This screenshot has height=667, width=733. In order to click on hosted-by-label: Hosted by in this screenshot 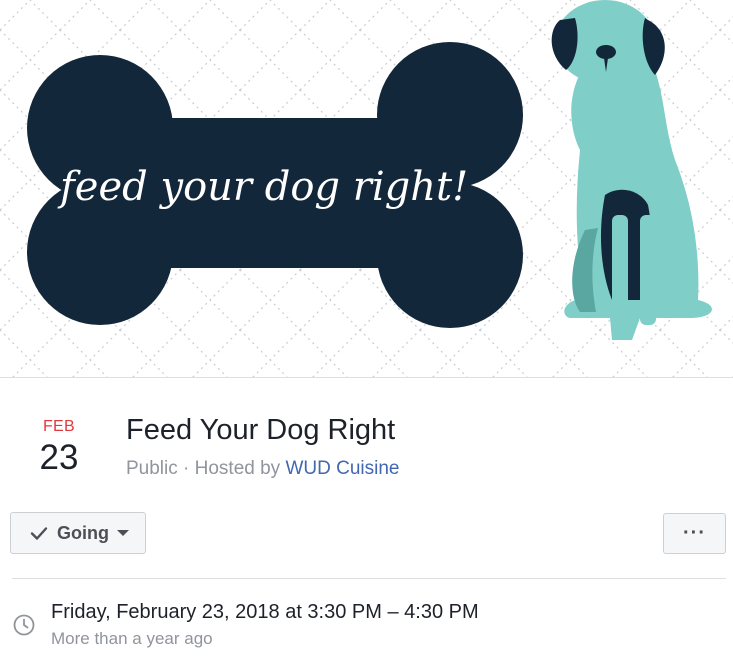, I will do `click(240, 468)`.